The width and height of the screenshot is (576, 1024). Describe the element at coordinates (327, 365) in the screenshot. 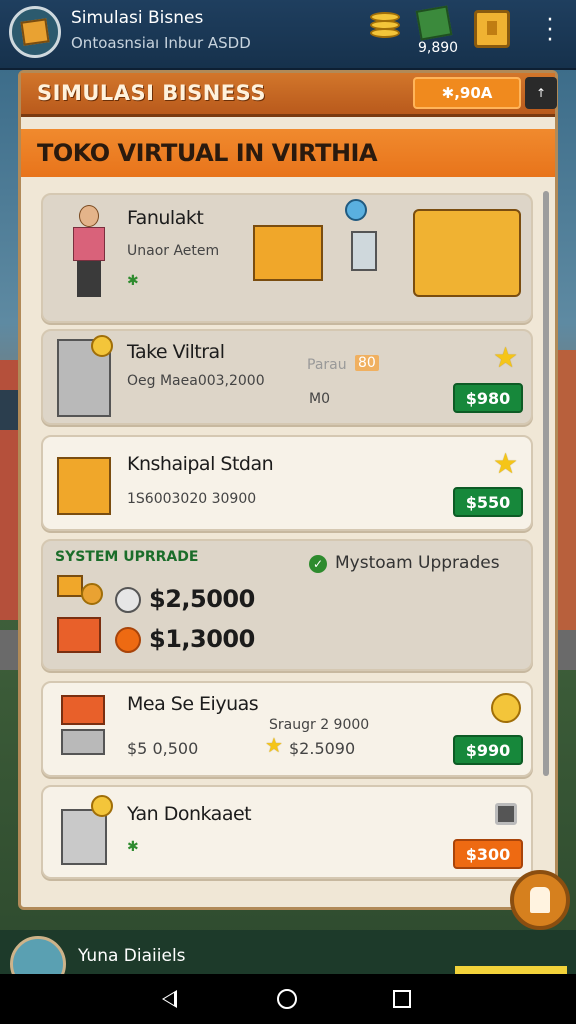

I see `item-extra: Parau` at that location.